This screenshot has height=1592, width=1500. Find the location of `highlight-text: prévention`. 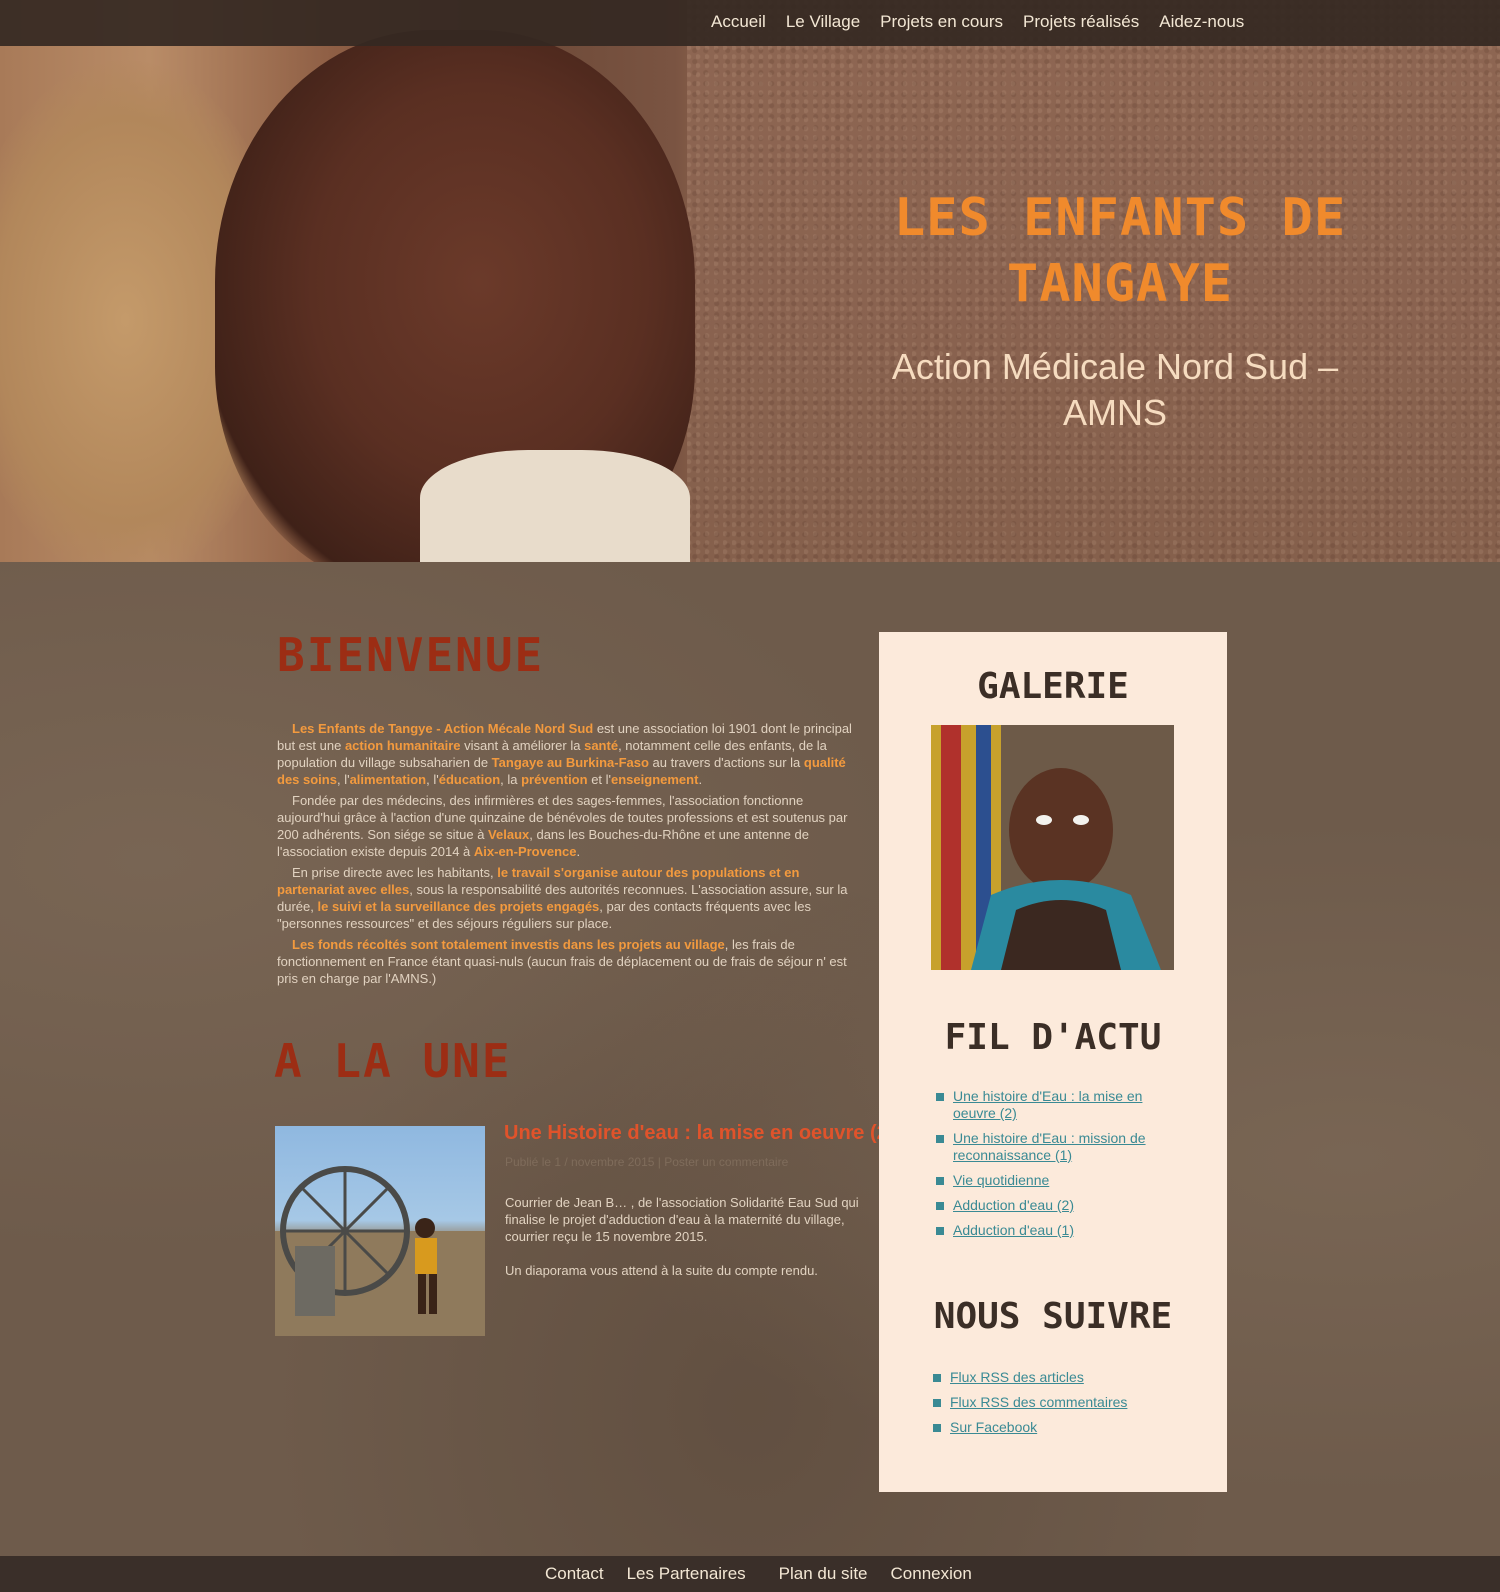

highlight-text: prévention is located at coordinates (554, 779).